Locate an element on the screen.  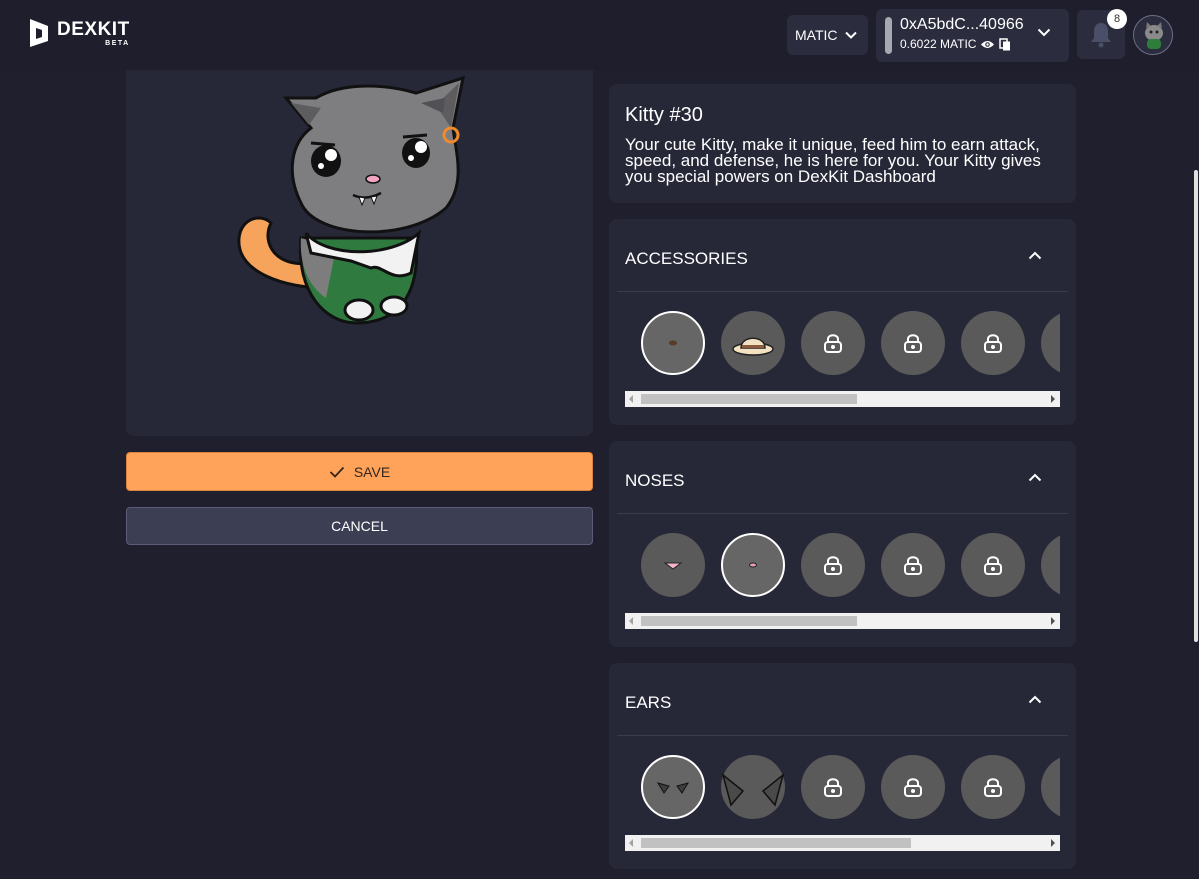
logo-name: DEXKIT is located at coordinates (93, 29).